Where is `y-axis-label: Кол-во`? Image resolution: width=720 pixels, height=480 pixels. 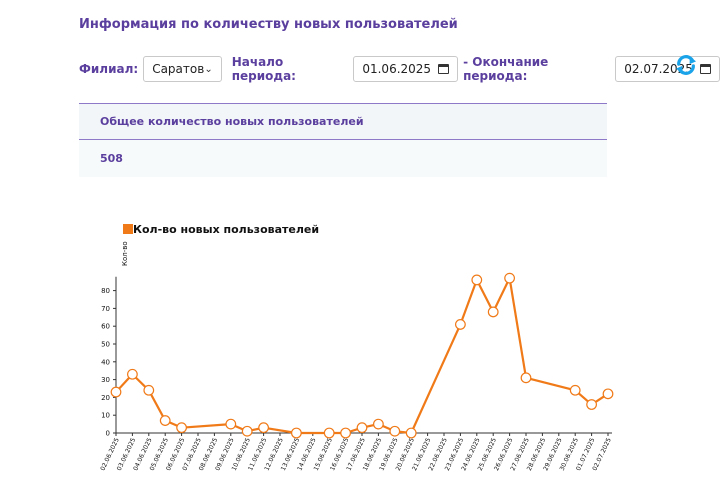
y-axis-label: Кол-во is located at coordinates (125, 253).